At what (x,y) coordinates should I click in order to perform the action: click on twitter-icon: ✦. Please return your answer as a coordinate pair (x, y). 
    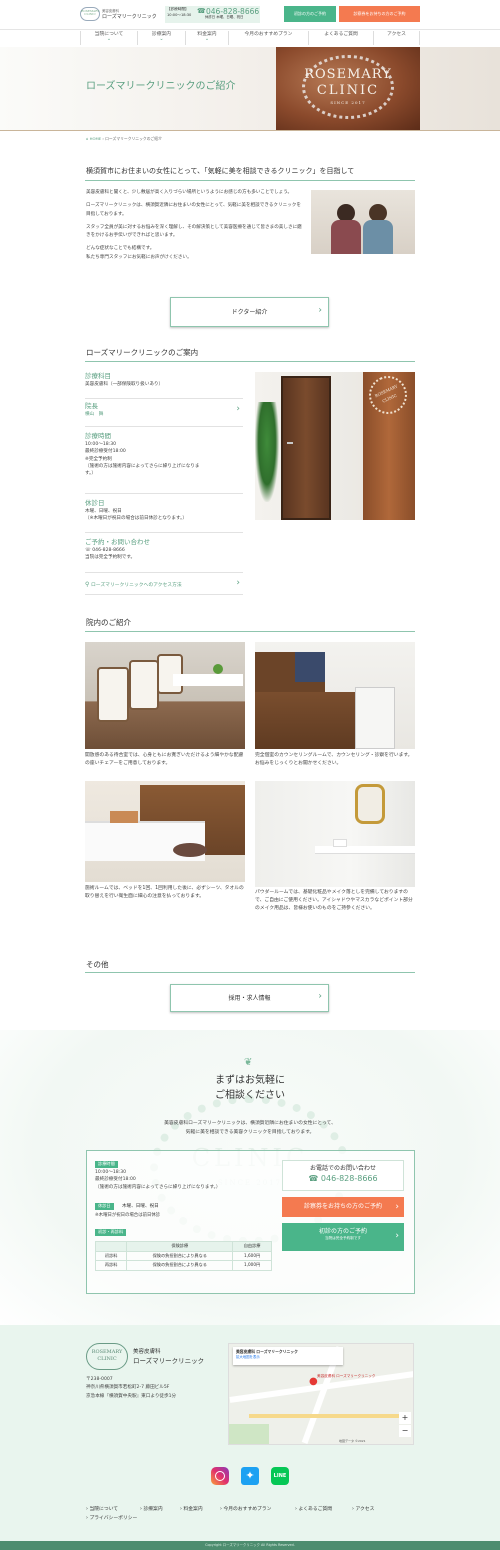
    Looking at the image, I should click on (250, 1476).